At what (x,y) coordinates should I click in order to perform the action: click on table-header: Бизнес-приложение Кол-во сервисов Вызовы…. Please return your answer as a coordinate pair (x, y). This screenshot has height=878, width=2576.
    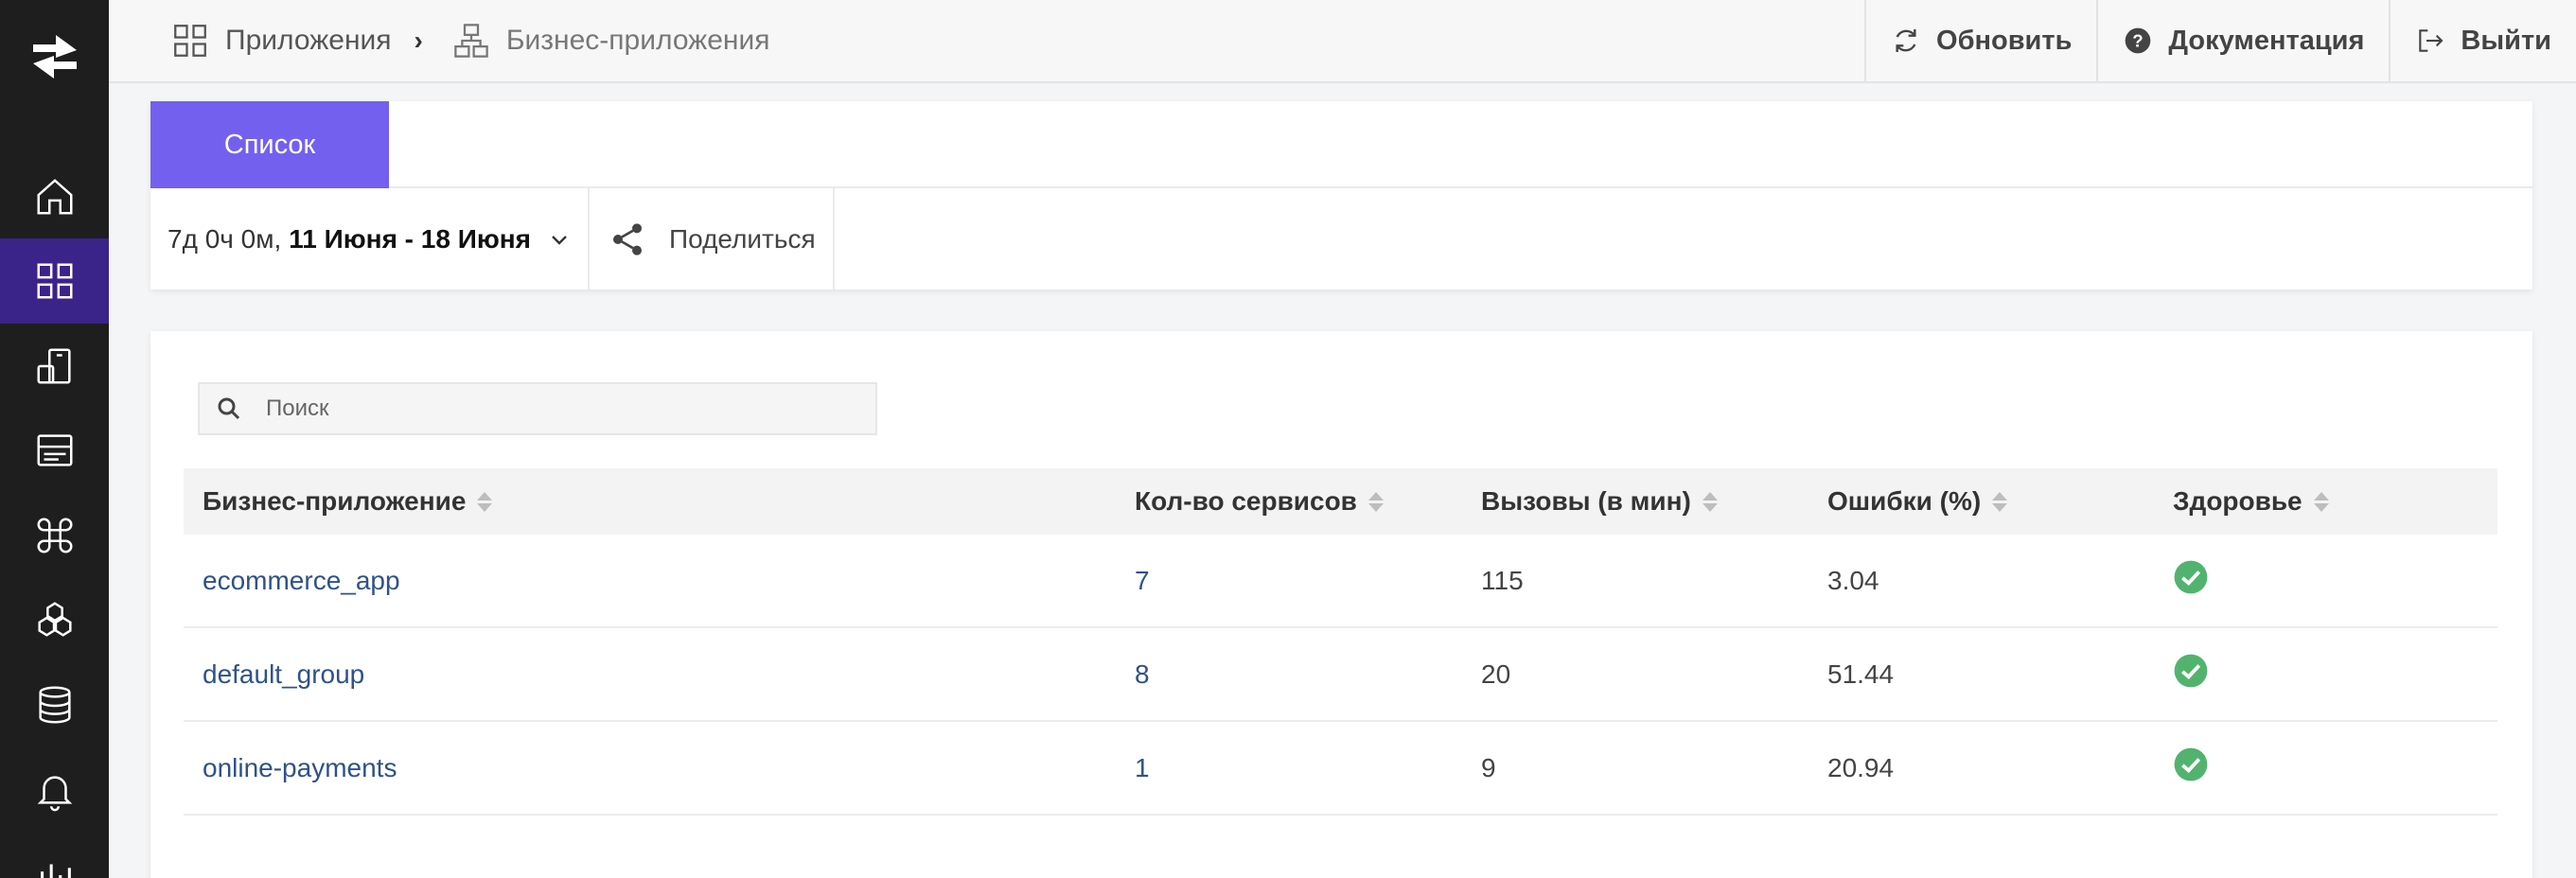
    Looking at the image, I should click on (1340, 502).